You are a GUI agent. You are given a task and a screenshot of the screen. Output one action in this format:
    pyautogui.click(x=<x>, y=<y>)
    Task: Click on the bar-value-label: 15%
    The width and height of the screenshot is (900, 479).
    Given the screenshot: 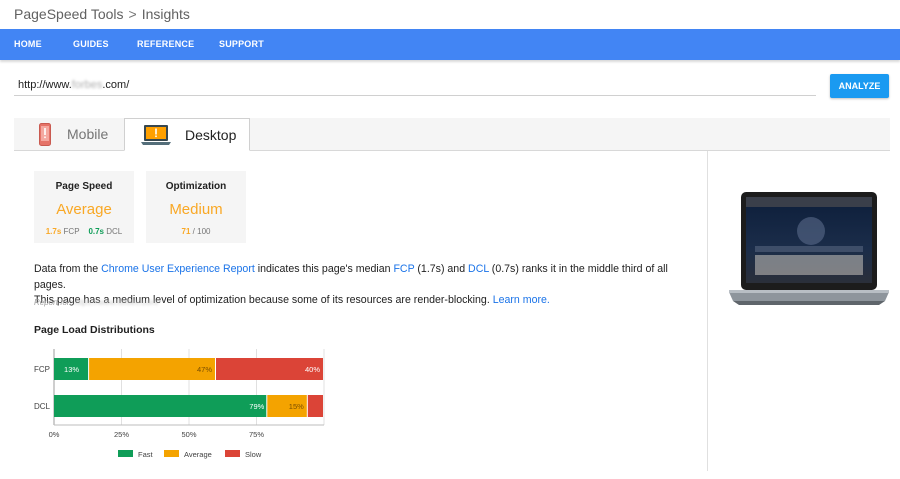 What is the action you would take?
    pyautogui.click(x=296, y=406)
    